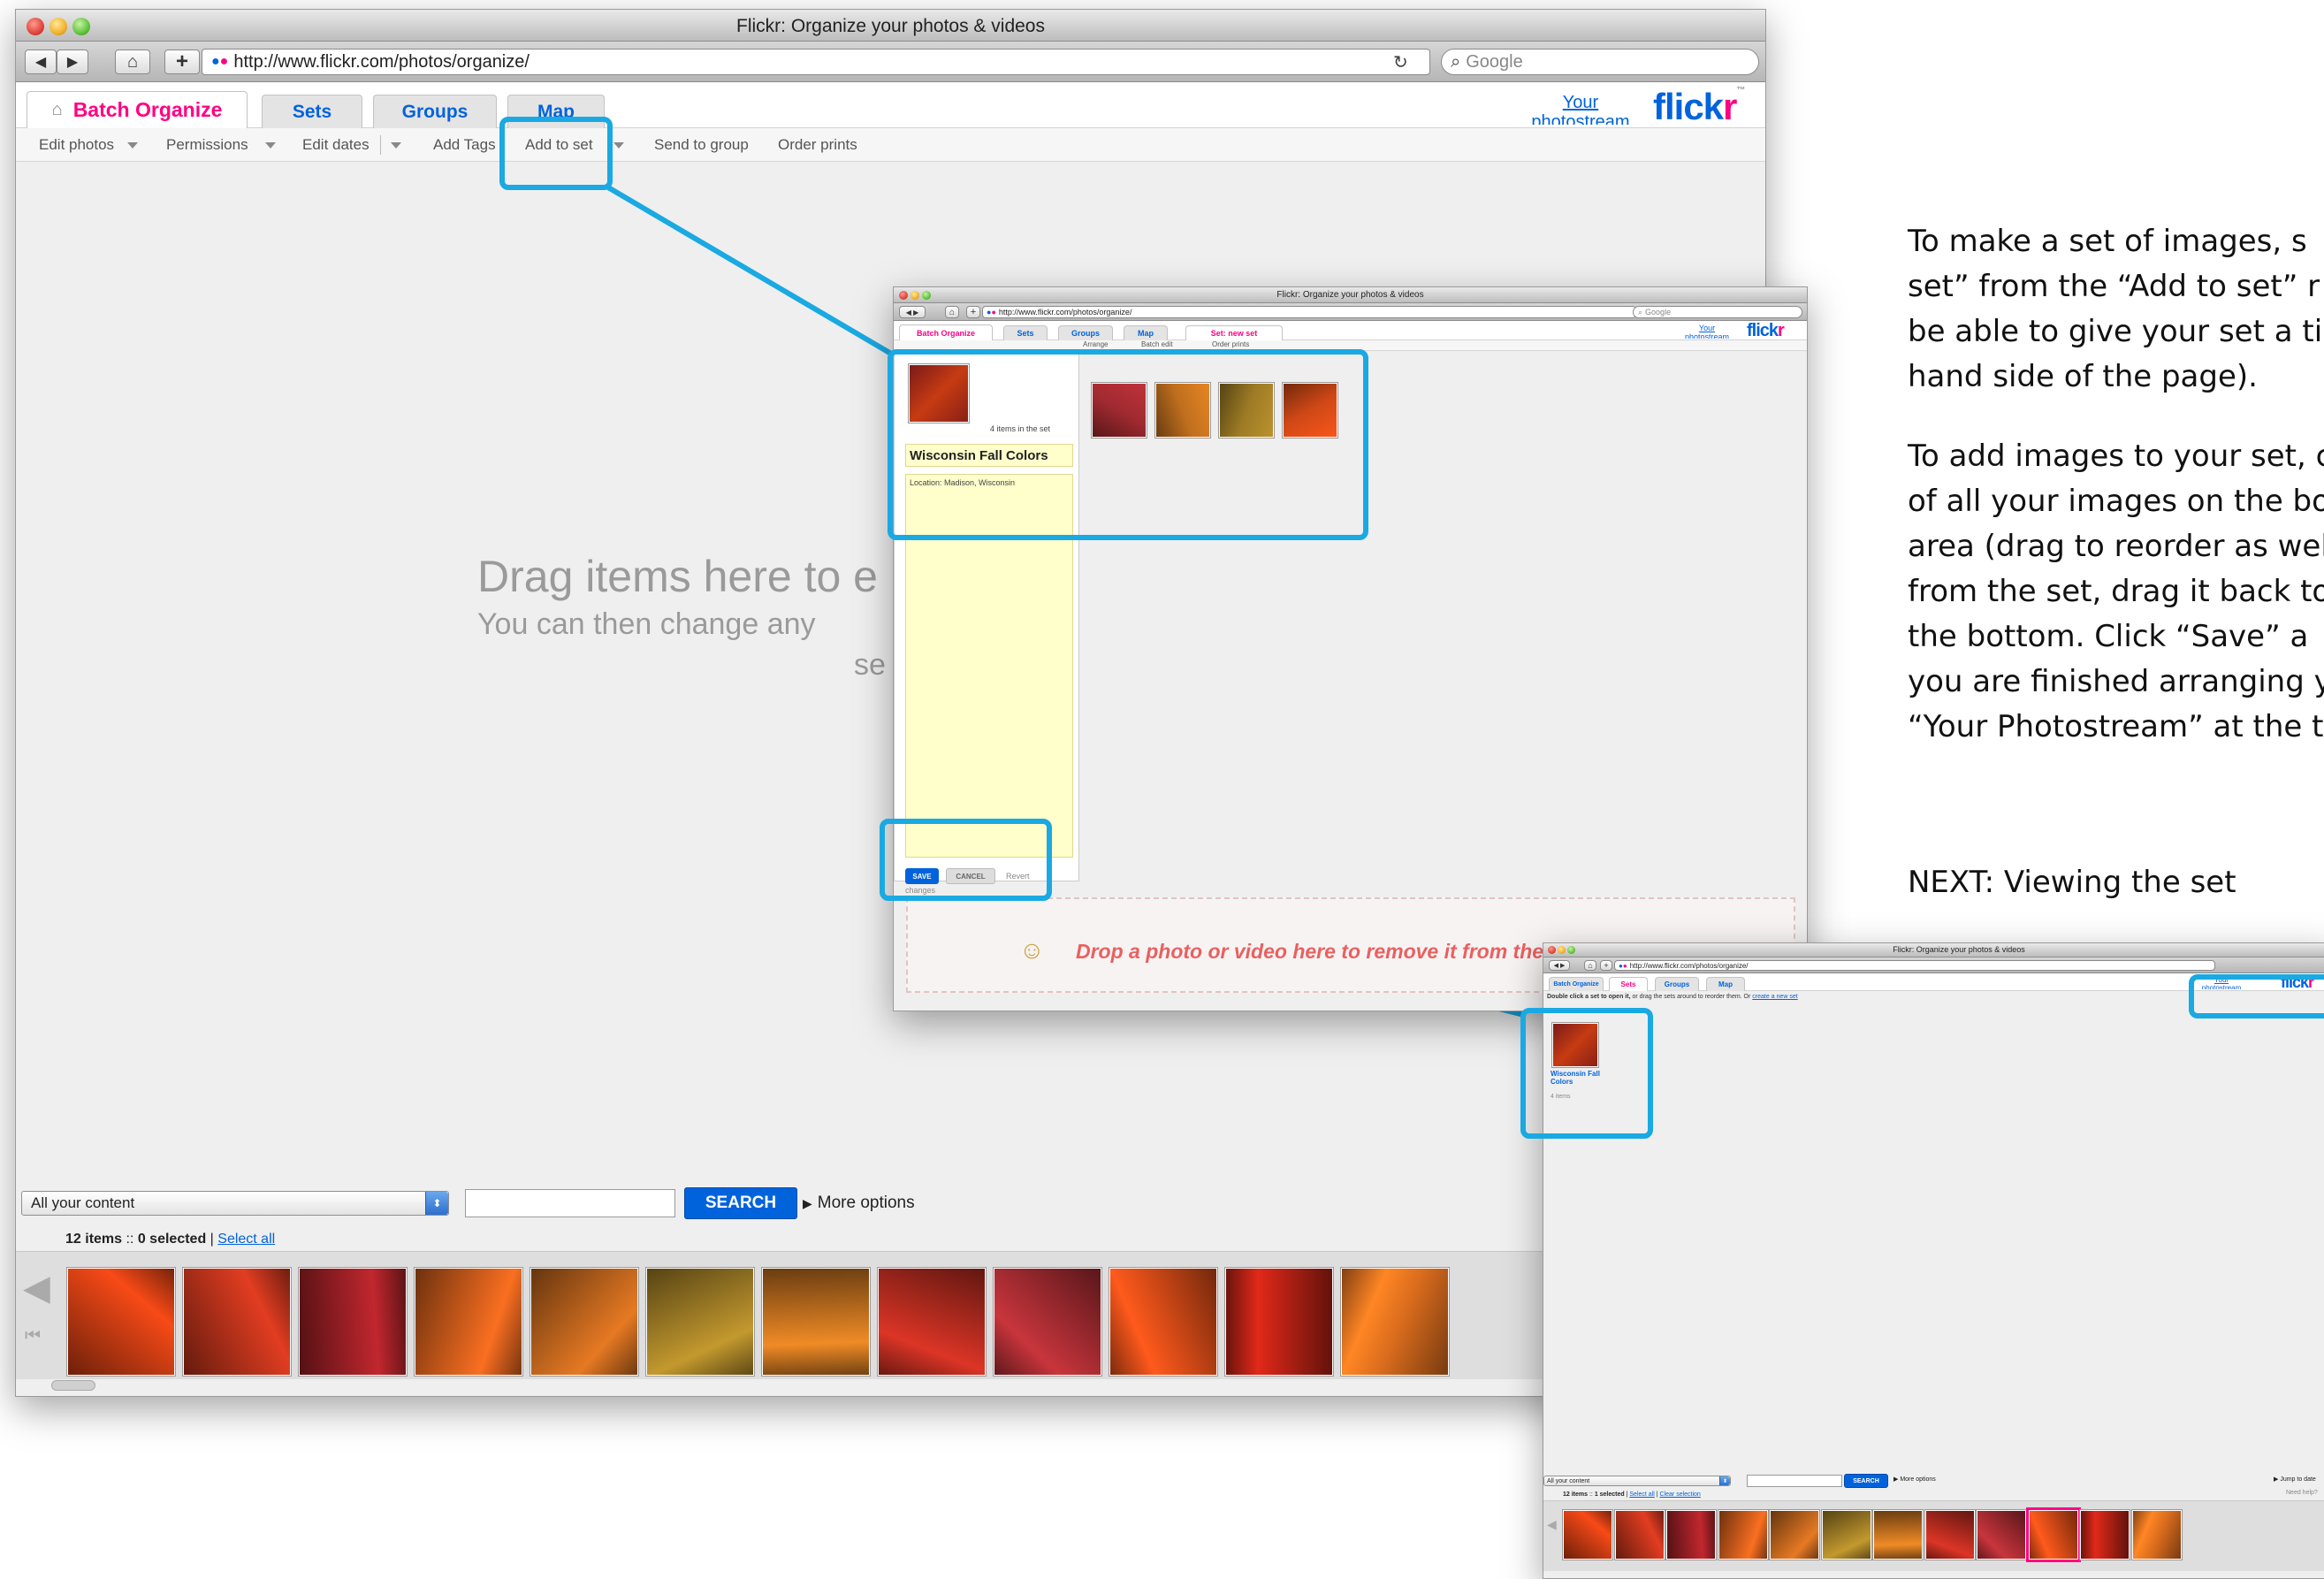 This screenshot has width=2324, height=1579. I want to click on select-arrows-icon: ⬍, so click(1724, 1480).